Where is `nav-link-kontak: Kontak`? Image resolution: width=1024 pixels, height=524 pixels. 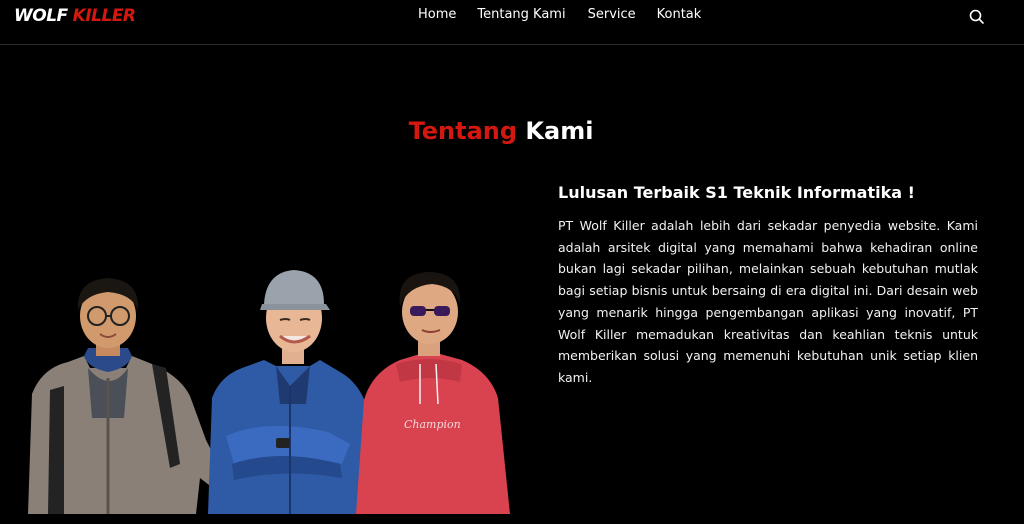
nav-link-kontak: Kontak is located at coordinates (679, 15).